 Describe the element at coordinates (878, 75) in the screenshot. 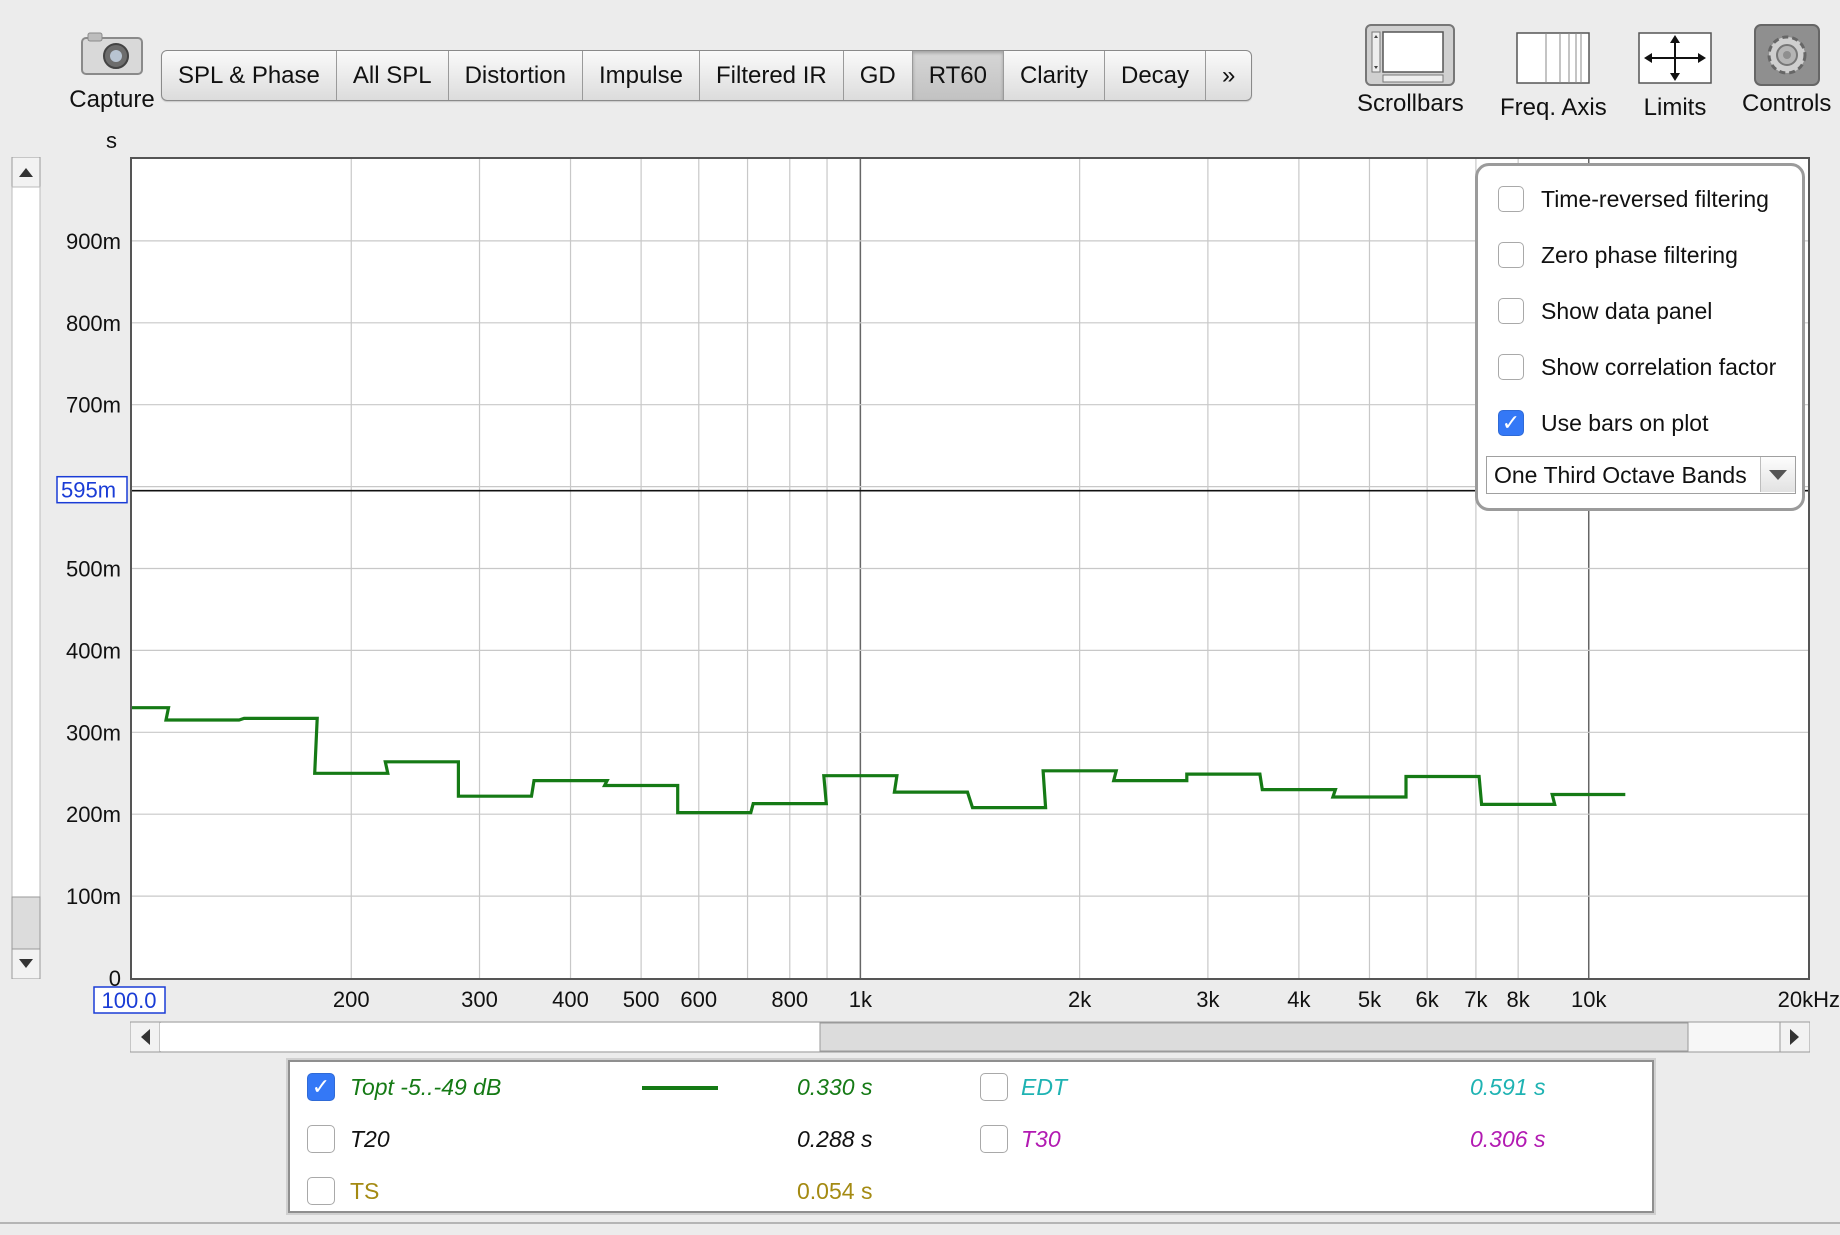

I see `tab-gd: GD` at that location.